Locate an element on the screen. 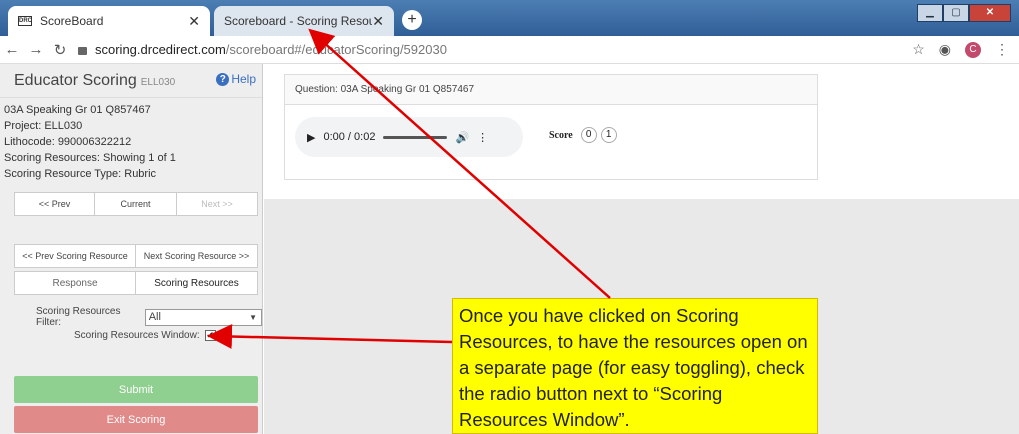  avatar: C is located at coordinates (973, 49).